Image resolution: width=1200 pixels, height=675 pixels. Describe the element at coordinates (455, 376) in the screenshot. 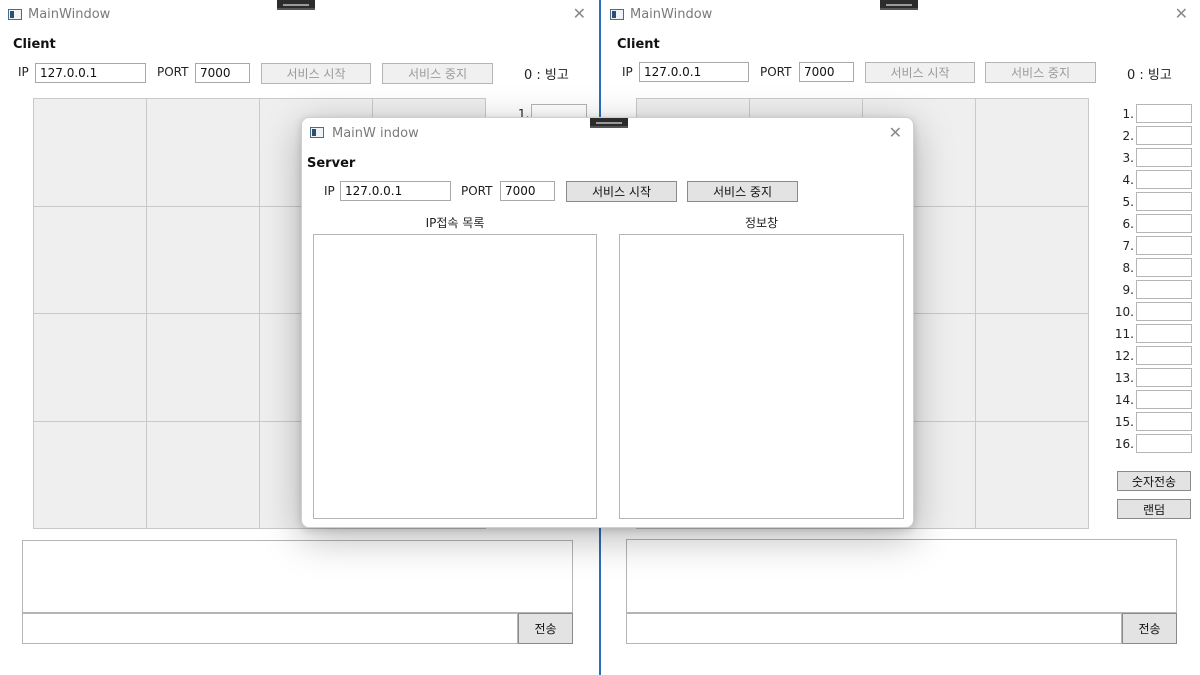

I see `connection-list` at that location.